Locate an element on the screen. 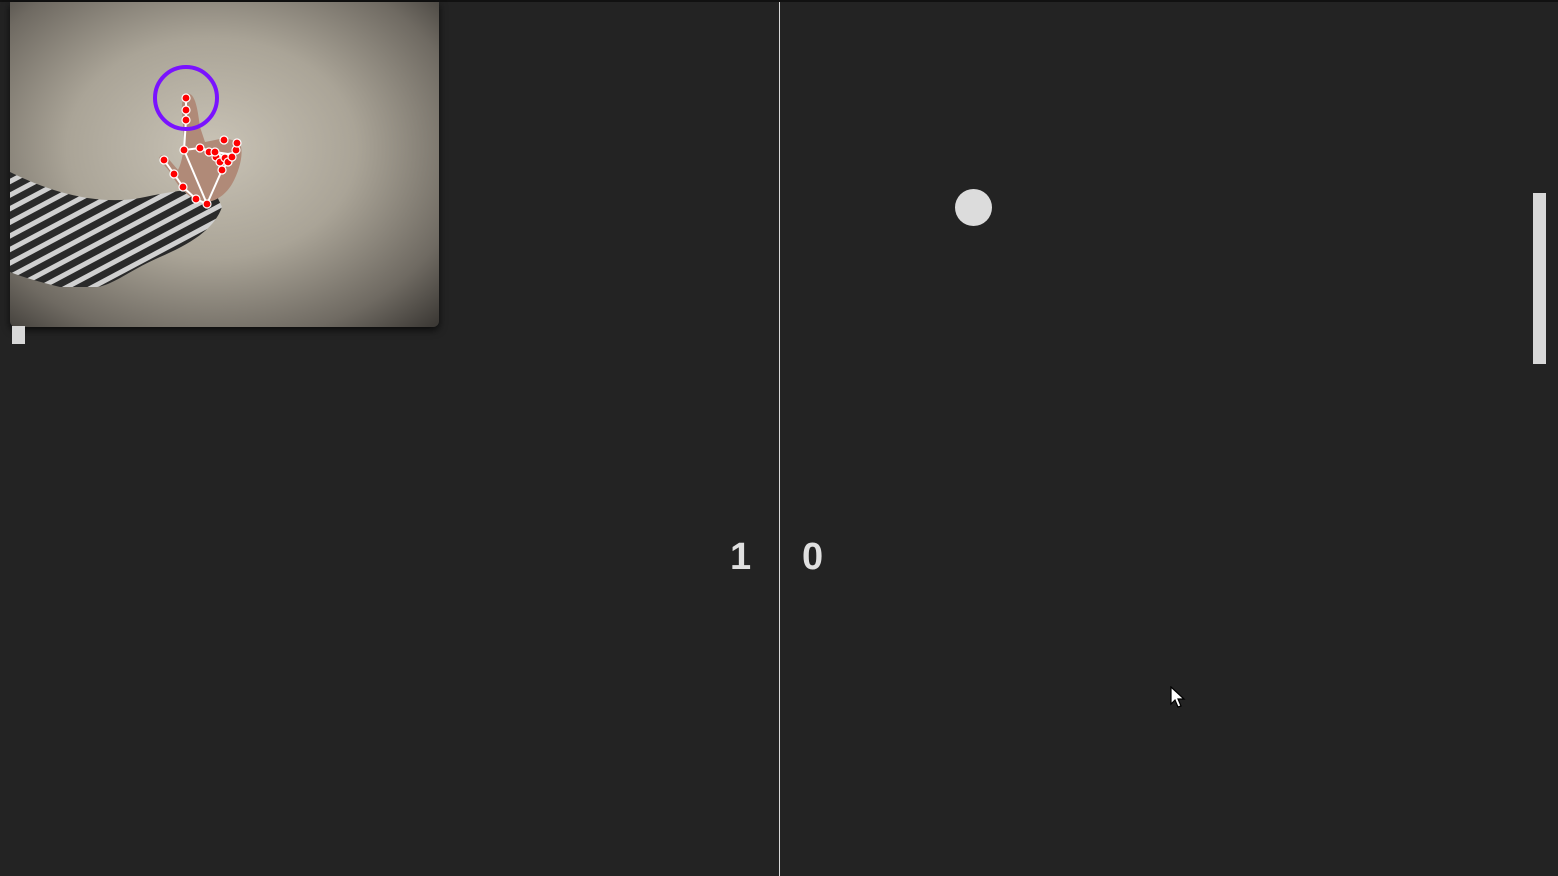  ball is located at coordinates (973, 207).